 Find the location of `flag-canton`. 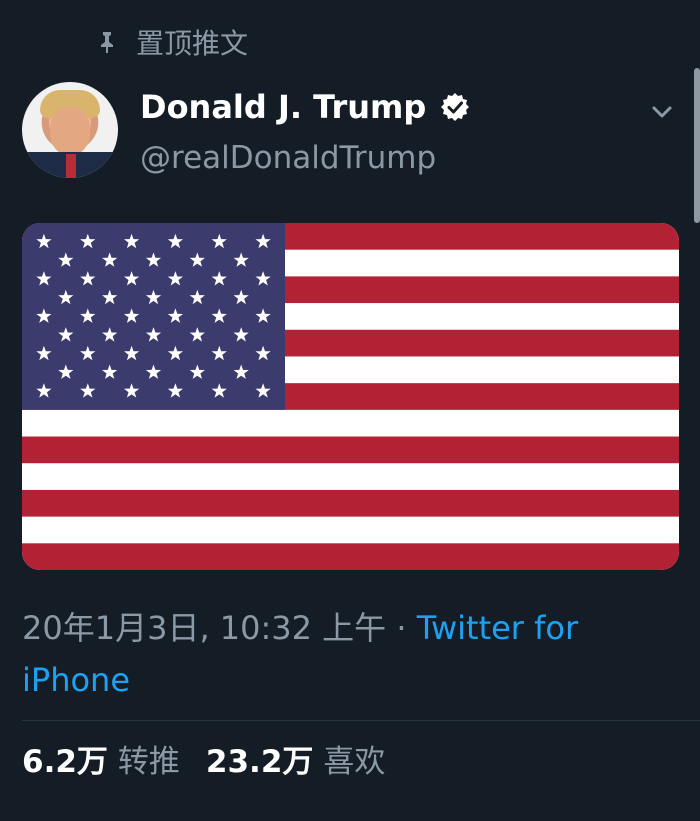

flag-canton is located at coordinates (153, 316).